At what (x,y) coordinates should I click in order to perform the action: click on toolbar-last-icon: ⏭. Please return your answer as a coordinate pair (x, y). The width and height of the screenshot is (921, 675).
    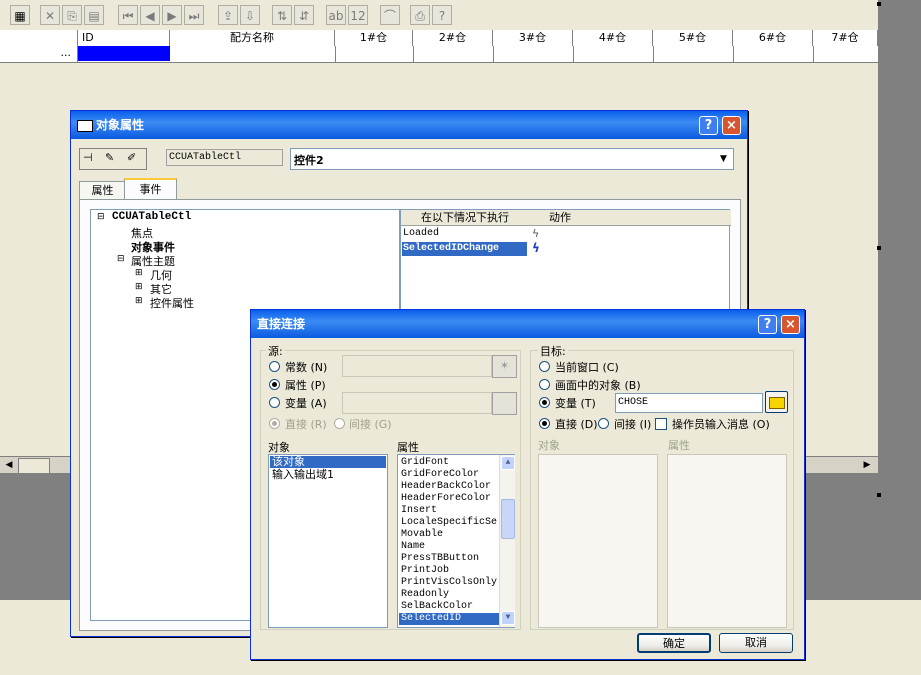
    Looking at the image, I should click on (194, 15).